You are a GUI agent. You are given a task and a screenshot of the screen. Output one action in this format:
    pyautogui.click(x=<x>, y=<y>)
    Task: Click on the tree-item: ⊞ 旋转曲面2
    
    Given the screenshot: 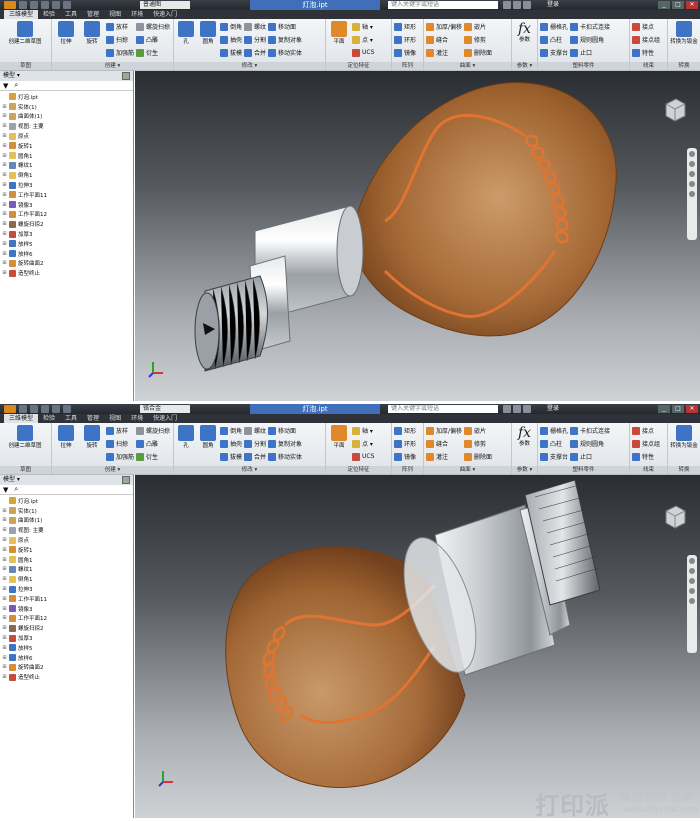 What is the action you would take?
    pyautogui.click(x=67, y=668)
    